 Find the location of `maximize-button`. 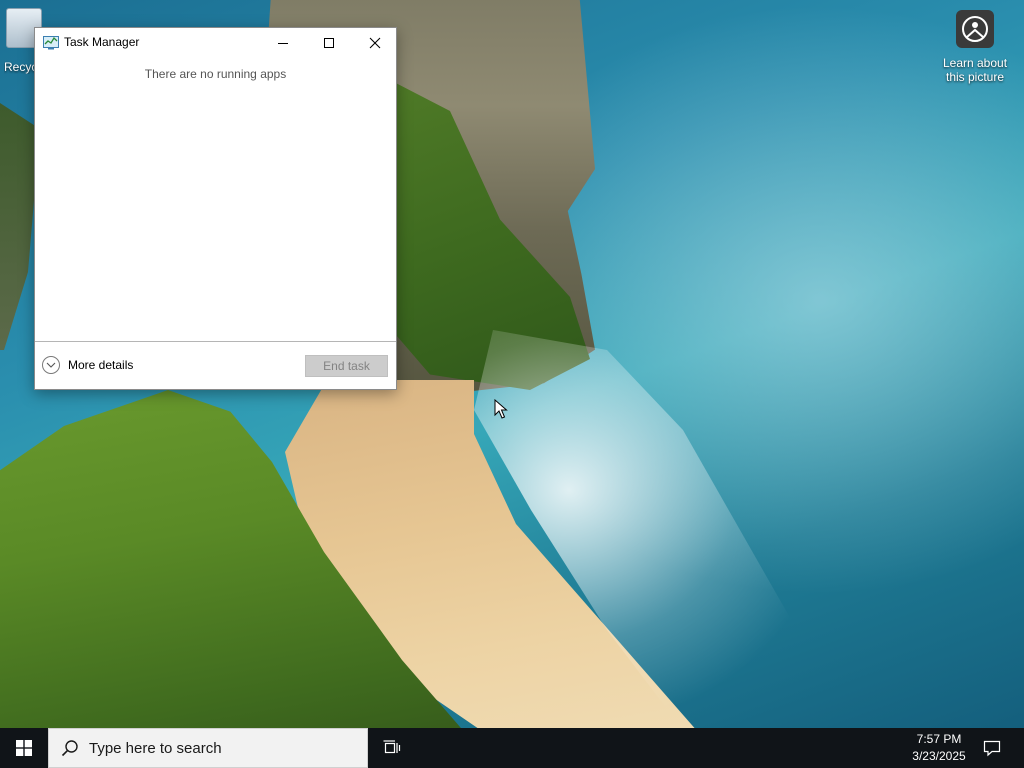

maximize-button is located at coordinates (329, 42).